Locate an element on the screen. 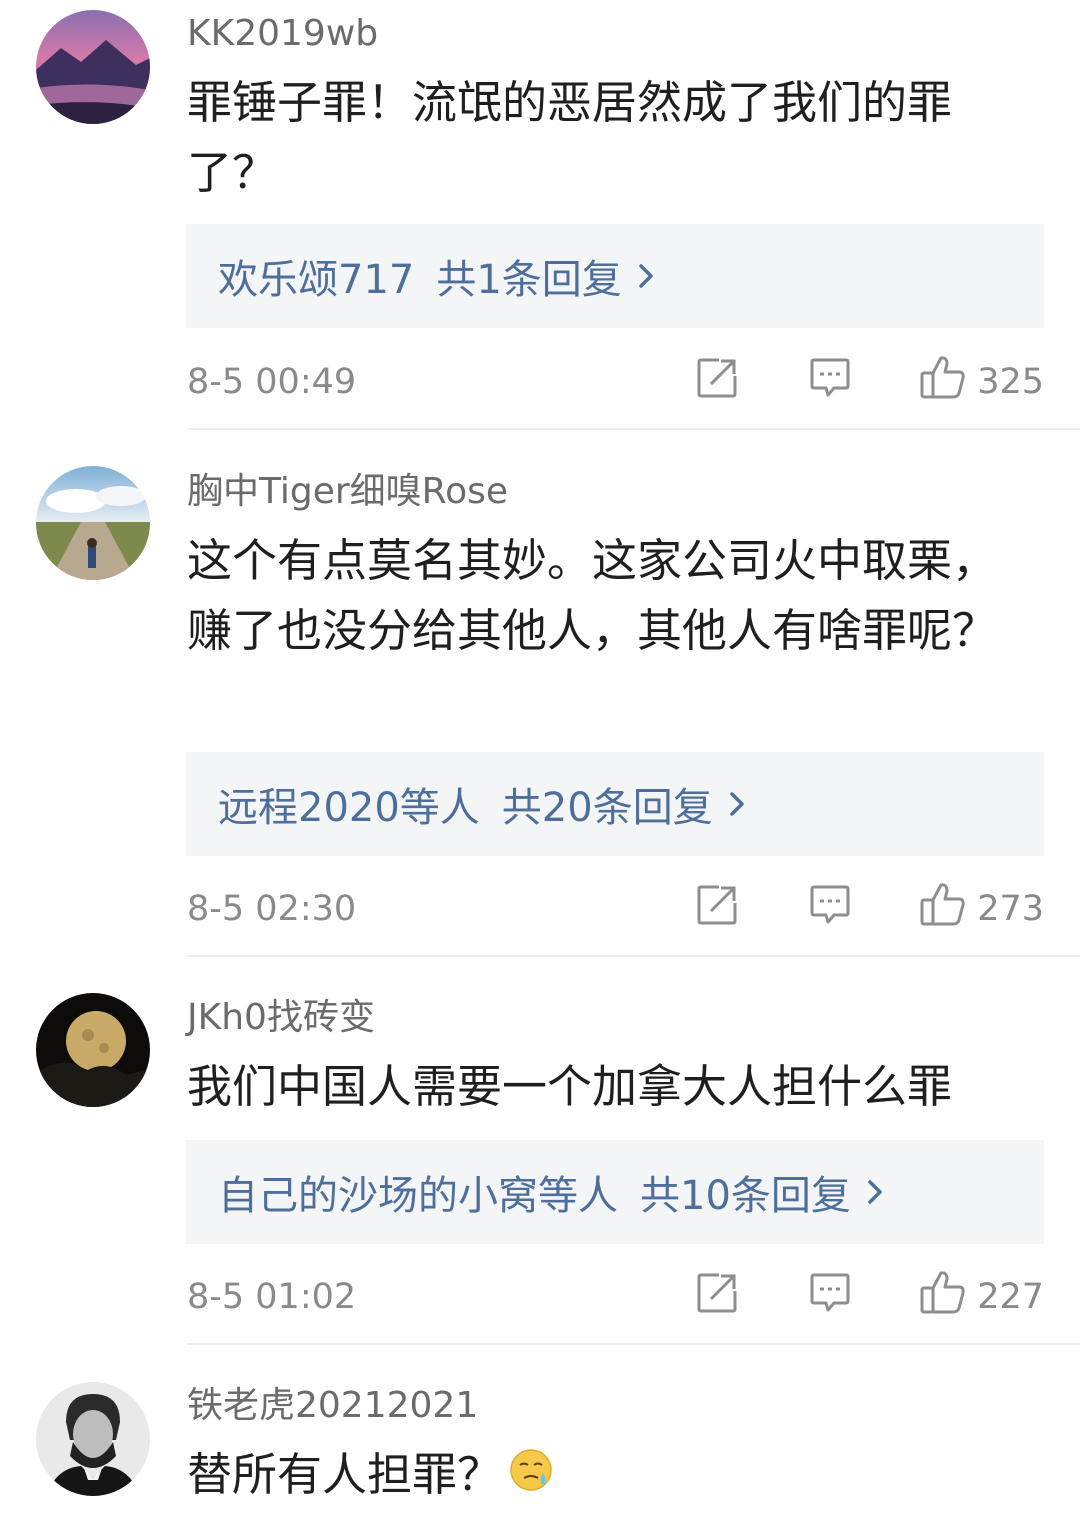 This screenshot has width=1080, height=1522. username: 胸中Tiger细嗅Rose is located at coordinates (347, 492).